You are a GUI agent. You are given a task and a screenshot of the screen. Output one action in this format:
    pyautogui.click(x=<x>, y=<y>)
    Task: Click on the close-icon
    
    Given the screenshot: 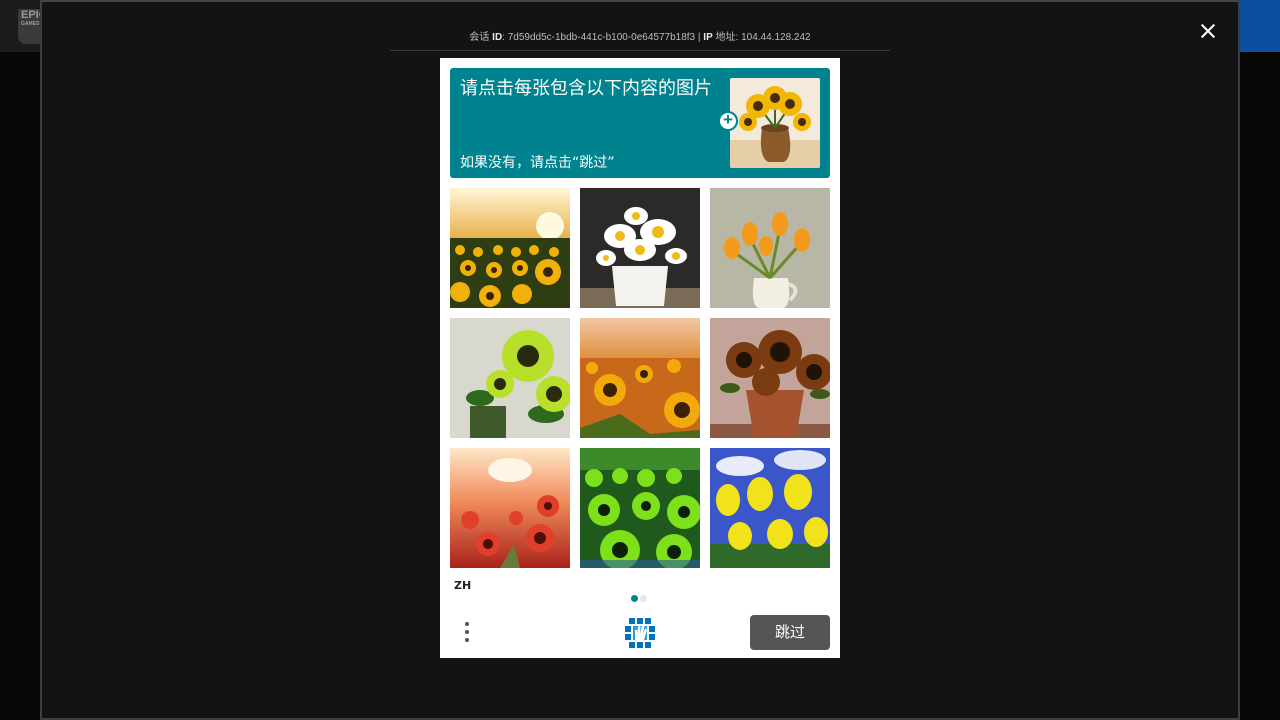 What is the action you would take?
    pyautogui.click(x=1208, y=31)
    